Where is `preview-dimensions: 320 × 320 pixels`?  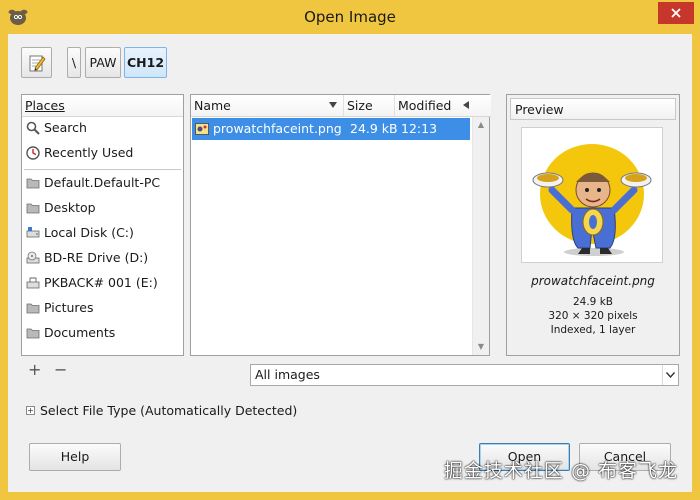
preview-dimensions: 320 × 320 pixels is located at coordinates (593, 316).